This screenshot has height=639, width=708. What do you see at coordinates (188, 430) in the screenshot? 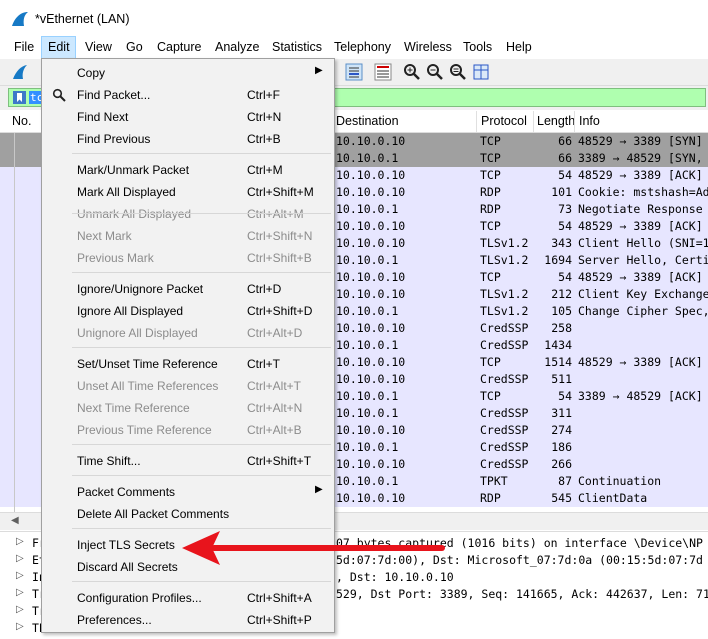
I see `menu-previous-time-reference: Previous Time Reference Ctrl+Alt+B` at bounding box center [188, 430].